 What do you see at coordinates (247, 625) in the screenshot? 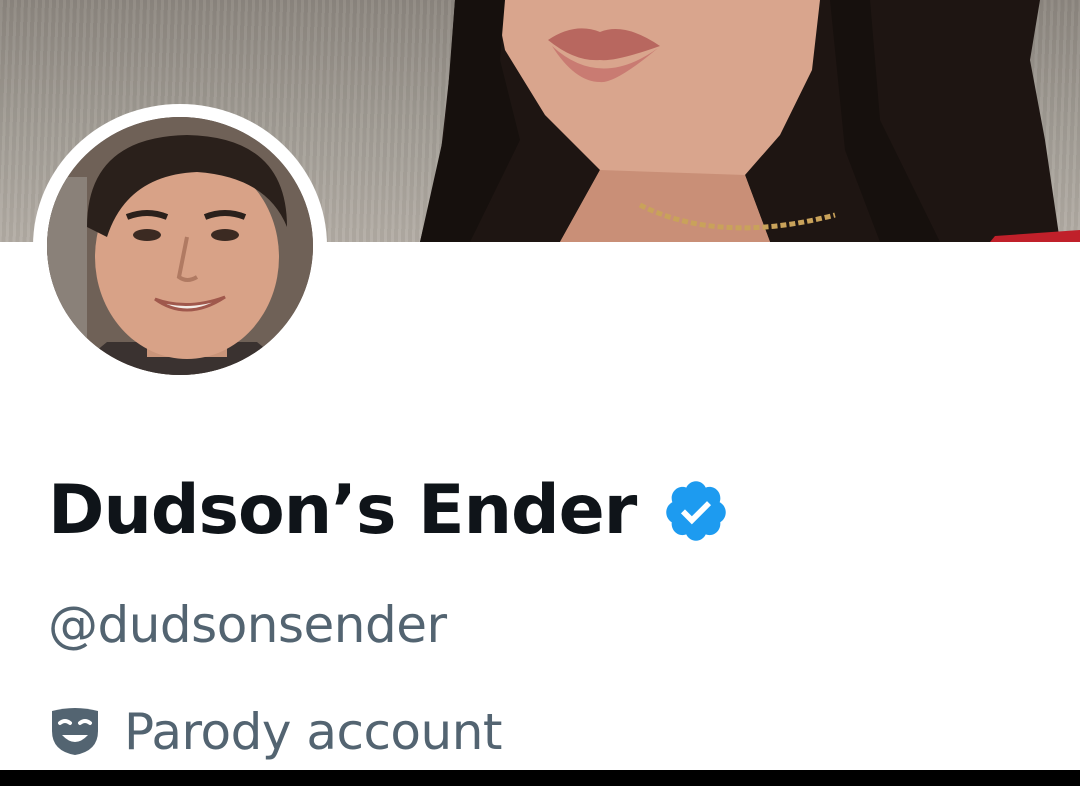
I see `user-handle: @dudsonsender` at bounding box center [247, 625].